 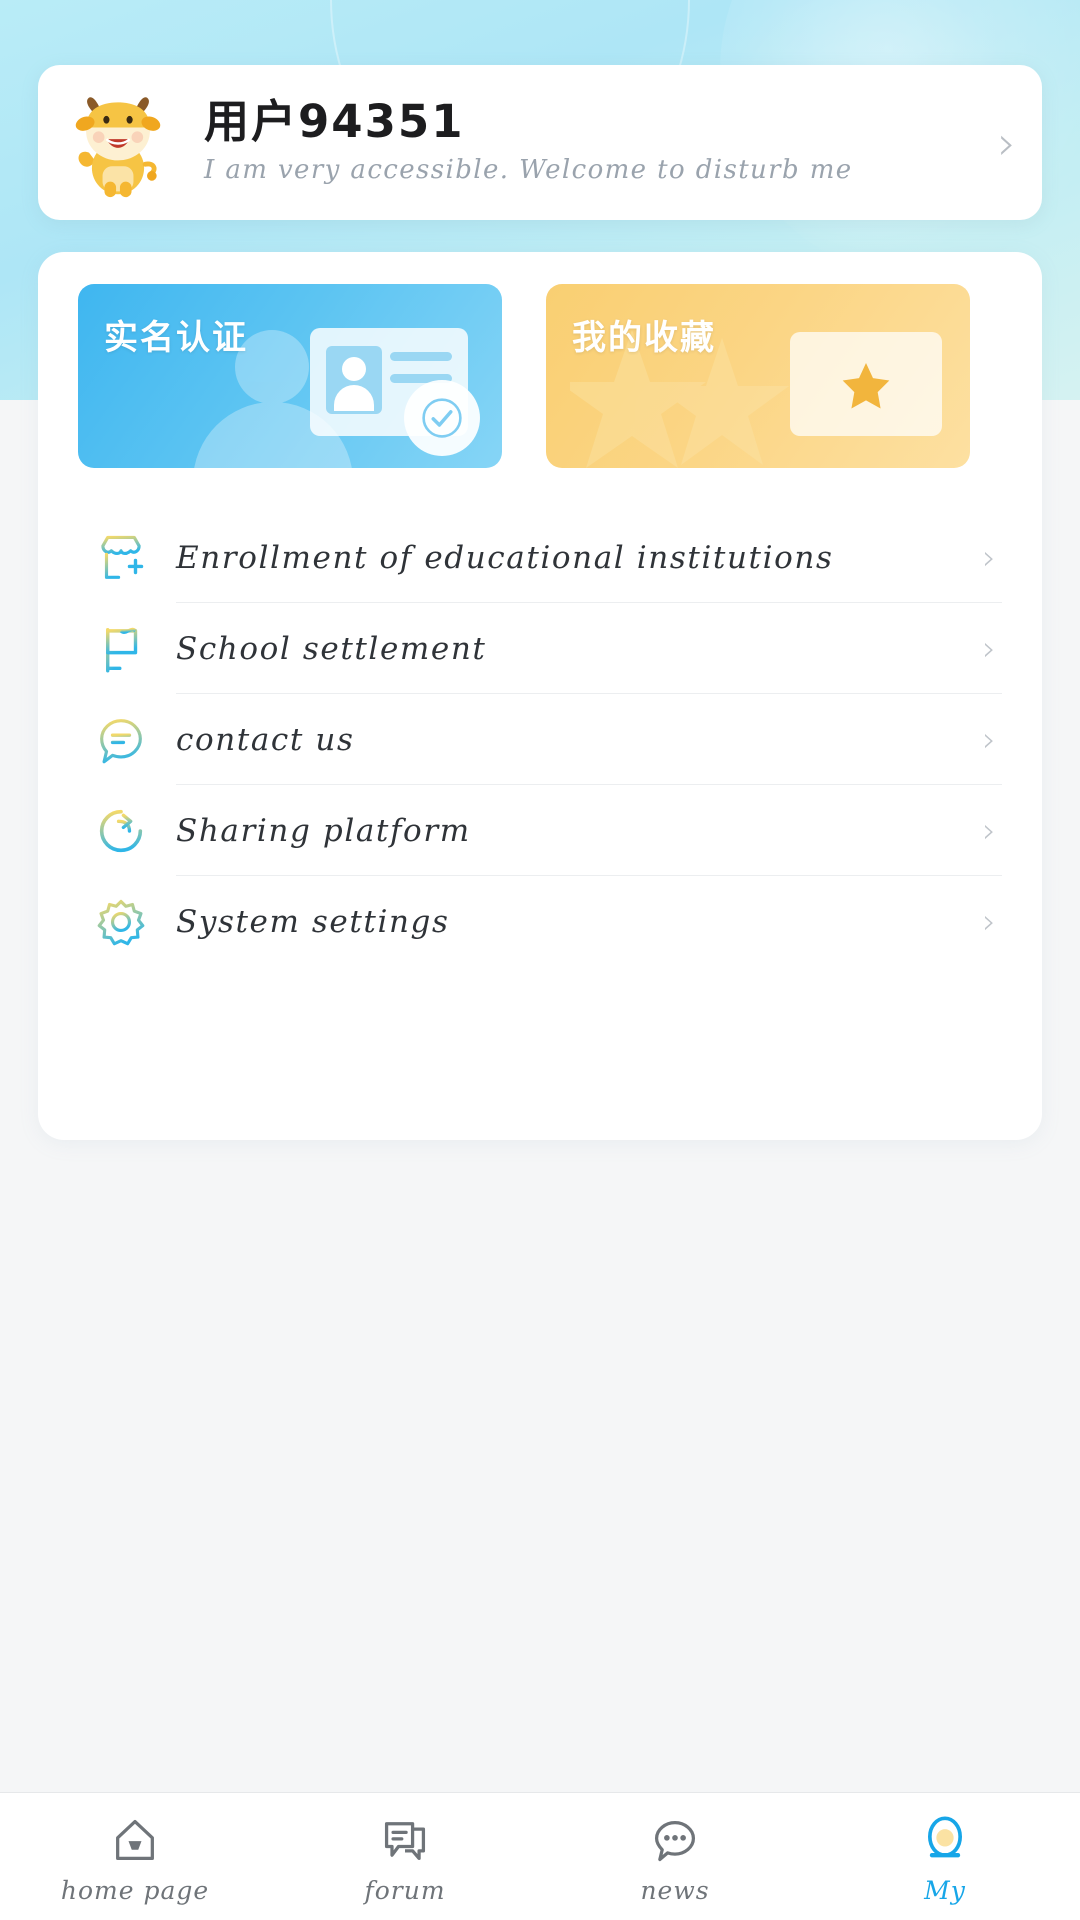 What do you see at coordinates (945, 1890) in the screenshot?
I see `tab-label: My` at bounding box center [945, 1890].